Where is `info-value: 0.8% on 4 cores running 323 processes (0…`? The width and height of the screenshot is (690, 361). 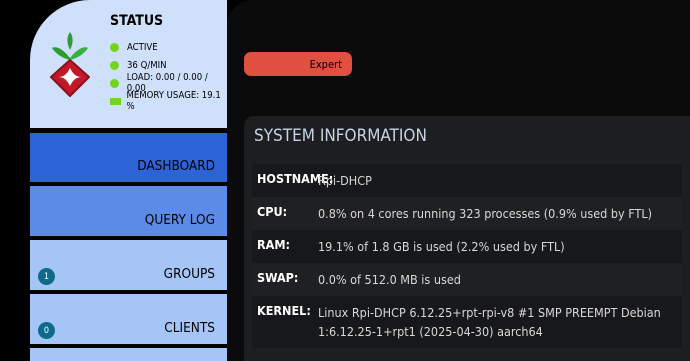 info-value: 0.8% on 4 cores running 323 processes (0… is located at coordinates (485, 213).